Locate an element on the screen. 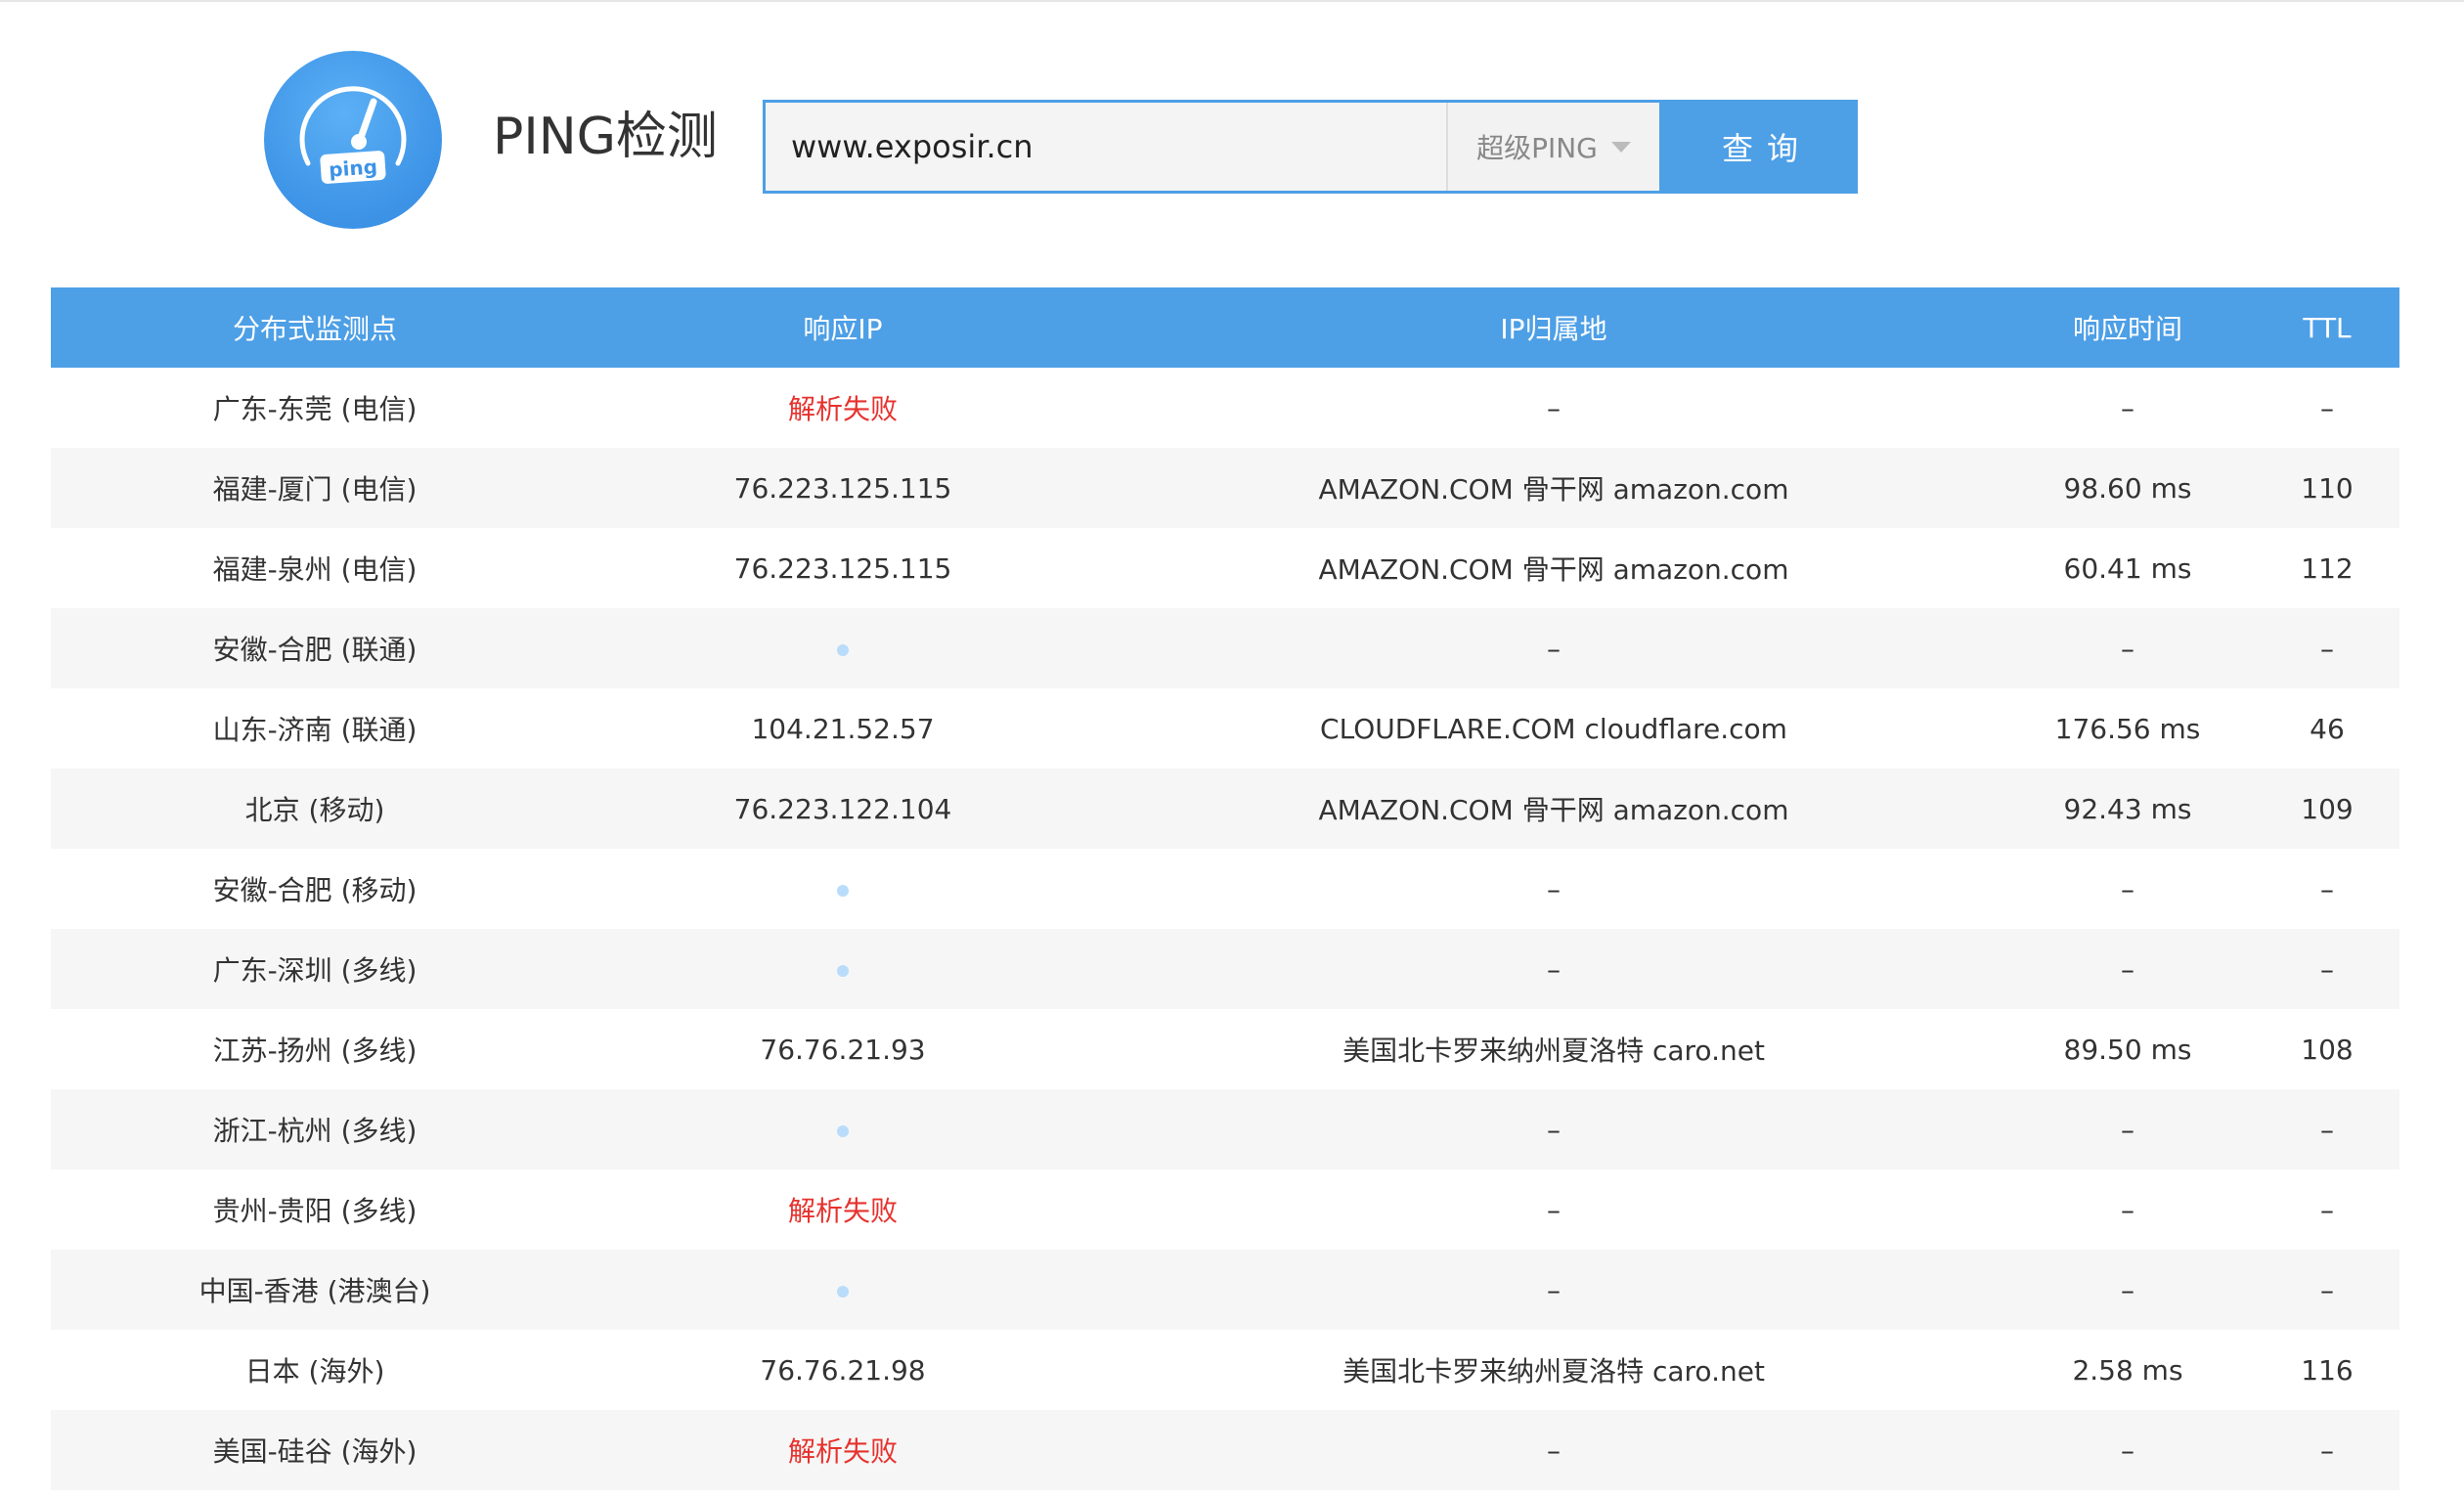 Image resolution: width=2464 pixels, height=1498 pixels. cell-ip-text: 解析失败 is located at coordinates (842, 1451).